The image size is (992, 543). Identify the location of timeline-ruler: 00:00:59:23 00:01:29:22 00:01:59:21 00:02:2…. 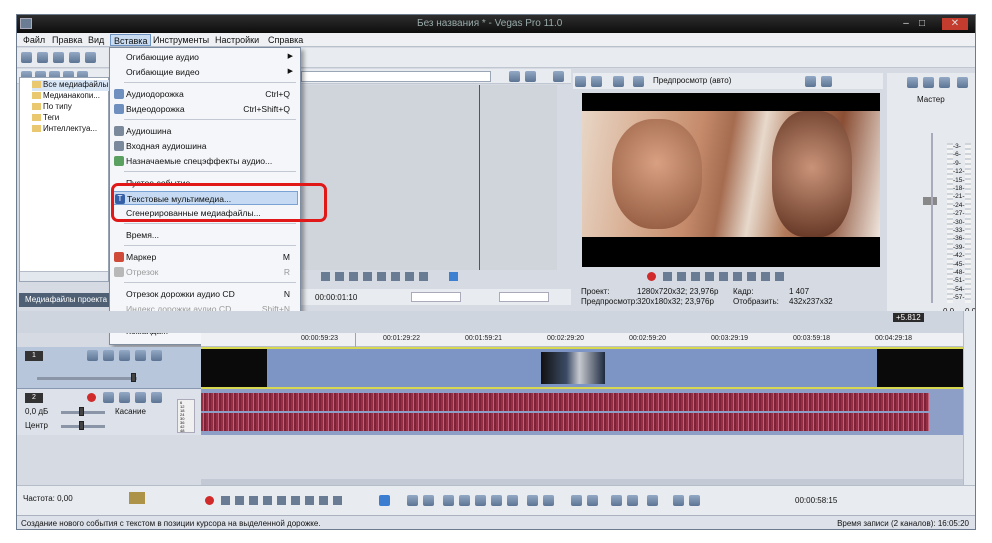
(588, 340).